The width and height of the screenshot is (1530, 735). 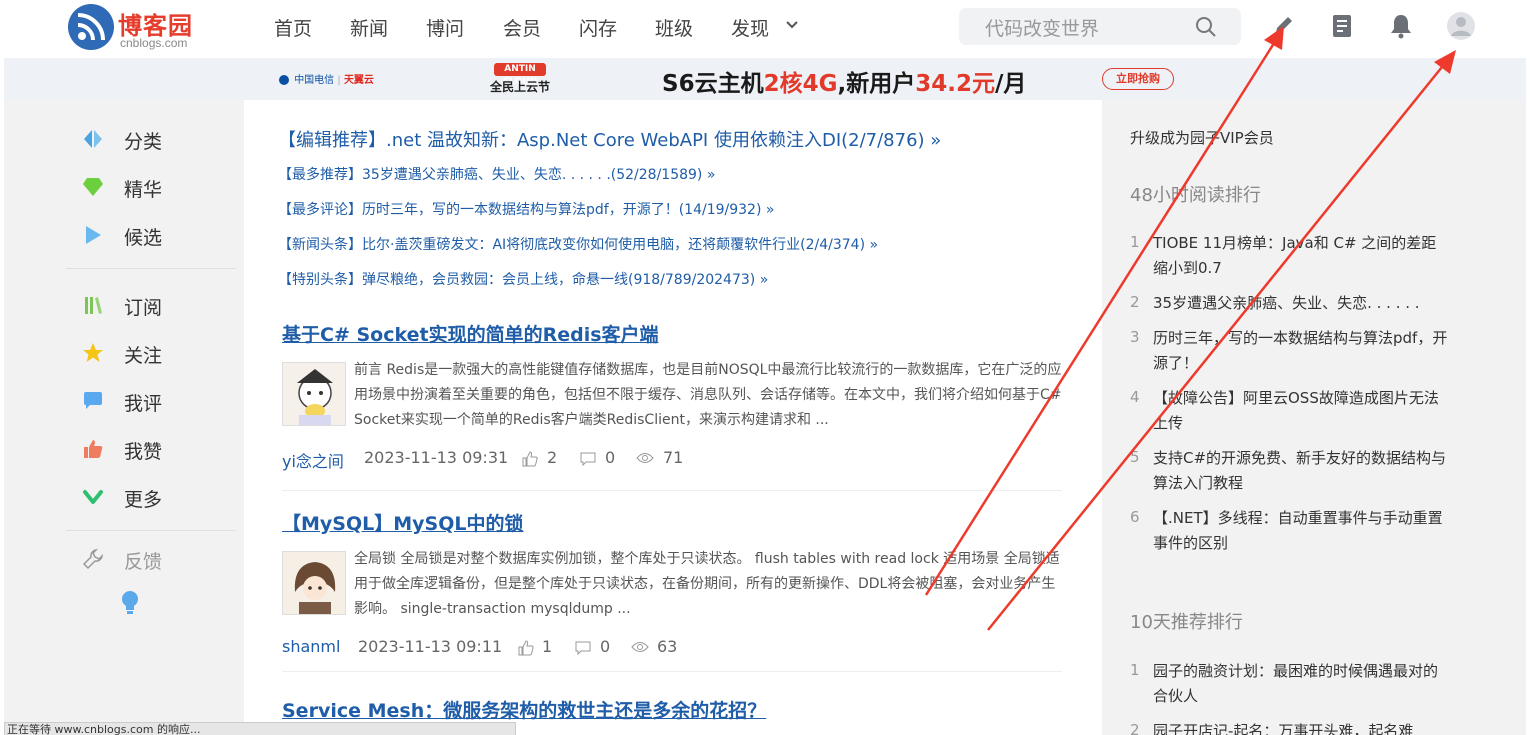 What do you see at coordinates (844, 84) in the screenshot?
I see `ad-headline: S6云主机2核4G,新用户34.2元/月` at bounding box center [844, 84].